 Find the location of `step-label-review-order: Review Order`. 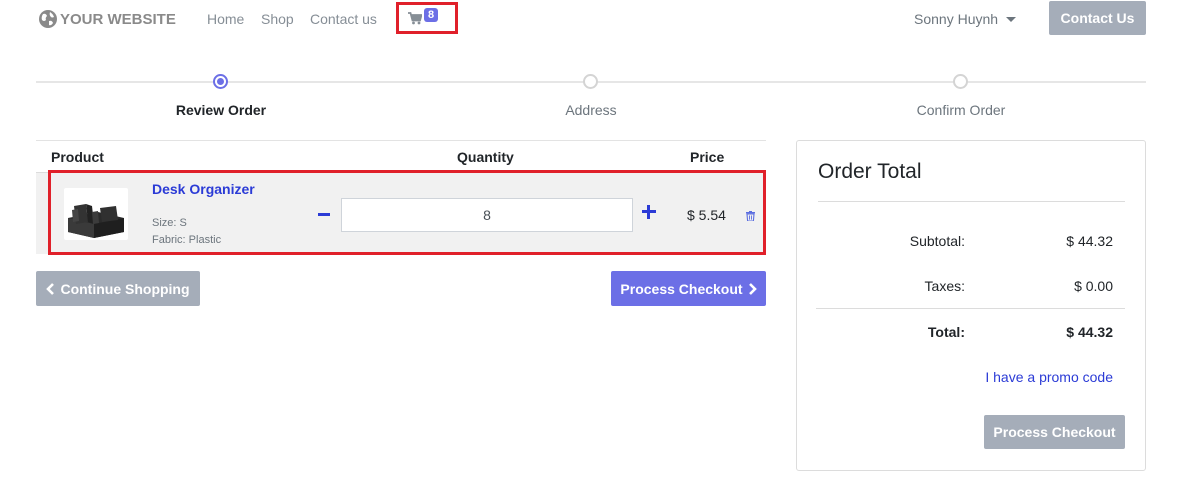

step-label-review-order: Review Order is located at coordinates (221, 110).